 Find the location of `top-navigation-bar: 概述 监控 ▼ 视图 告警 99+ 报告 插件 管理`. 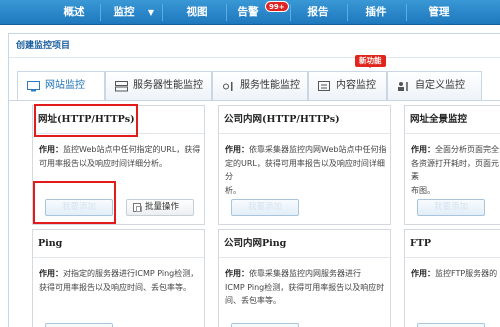

top-navigation-bar: 概述 监控 ▼ 视图 告警 99+ 报告 插件 管理 is located at coordinates (250, 12).